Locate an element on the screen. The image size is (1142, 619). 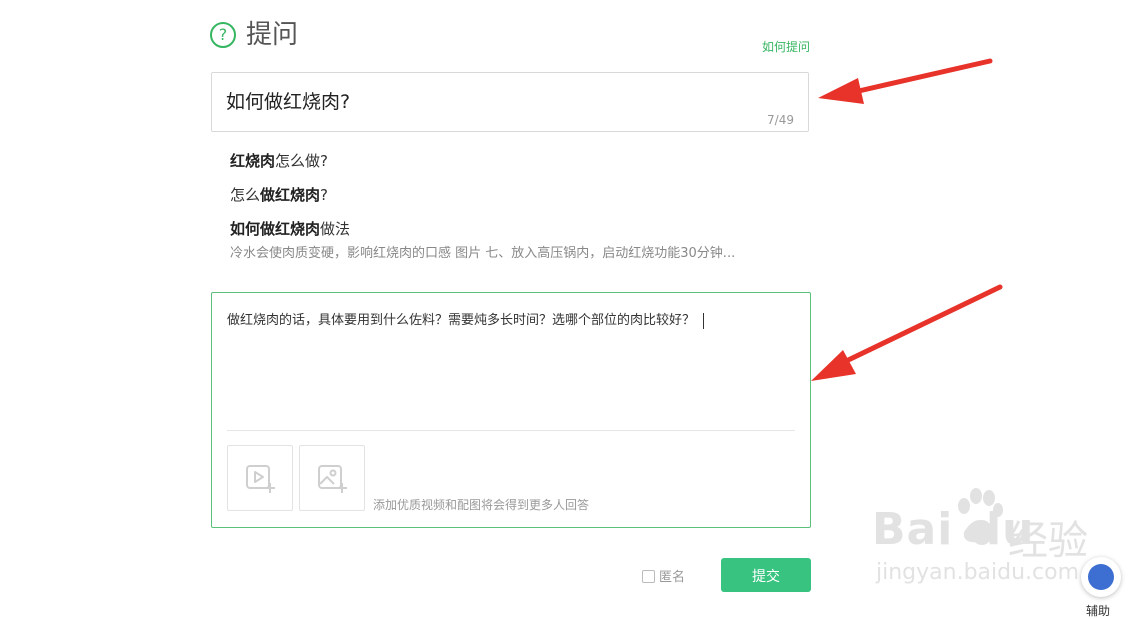
video-add-icon is located at coordinates (260, 479).